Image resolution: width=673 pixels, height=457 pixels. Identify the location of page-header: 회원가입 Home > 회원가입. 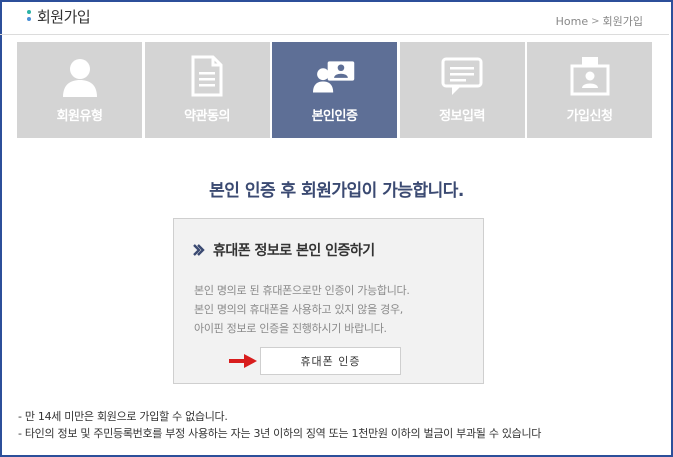
(334, 19).